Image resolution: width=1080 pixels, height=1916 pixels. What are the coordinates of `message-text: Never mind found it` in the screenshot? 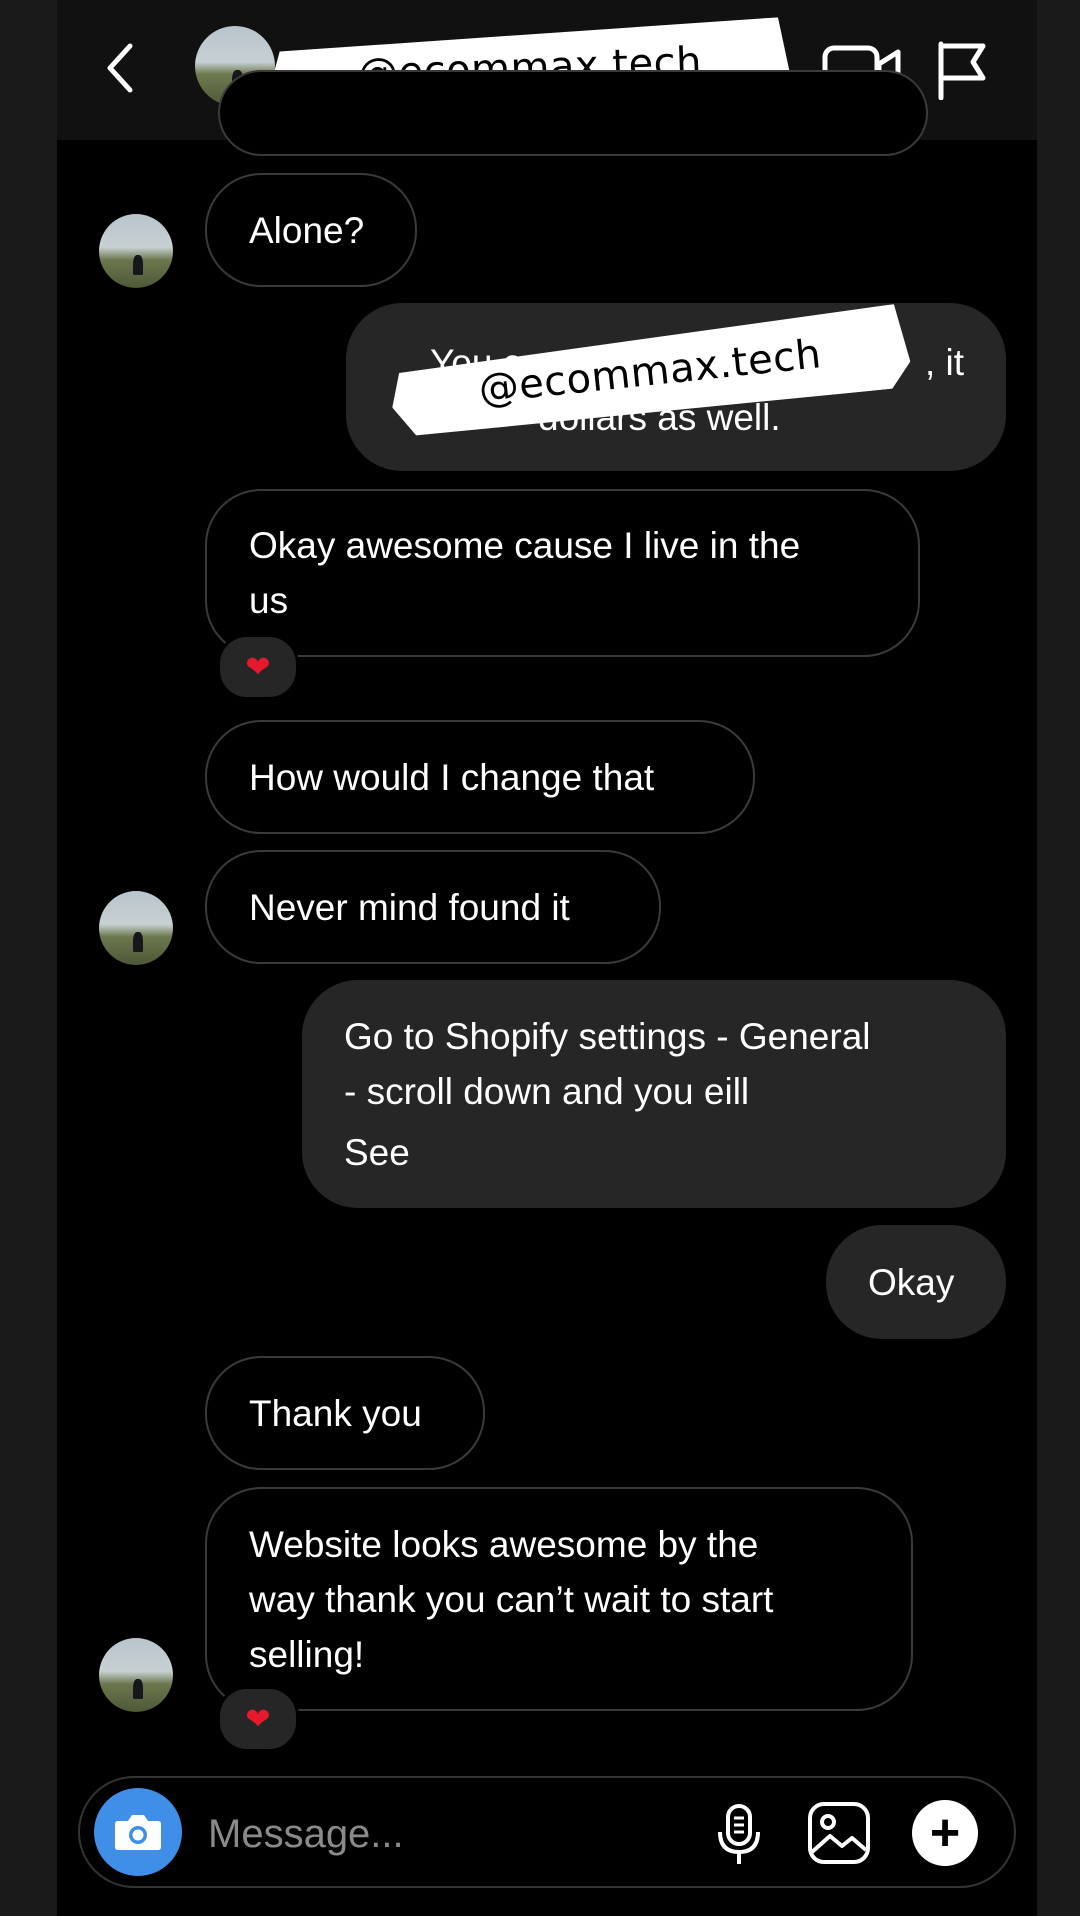 It's located at (409, 907).